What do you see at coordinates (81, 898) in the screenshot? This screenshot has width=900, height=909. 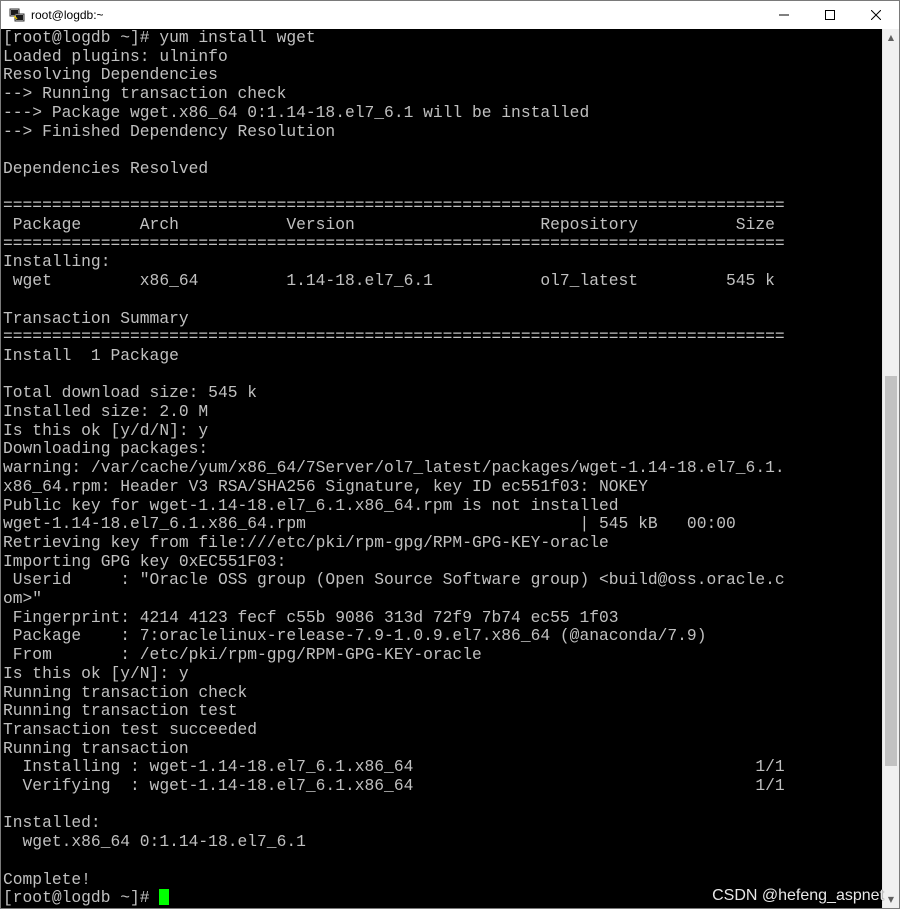 I see `shell-prompt: [root@logdb ~]#` at bounding box center [81, 898].